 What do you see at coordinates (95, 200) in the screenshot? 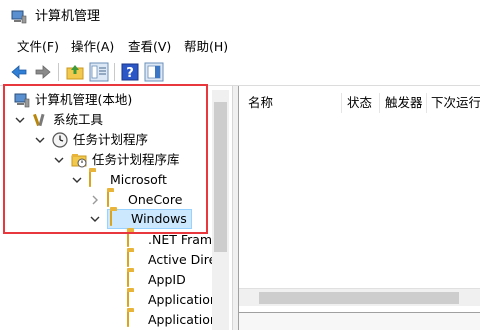
I see `chevron-right-icon` at bounding box center [95, 200].